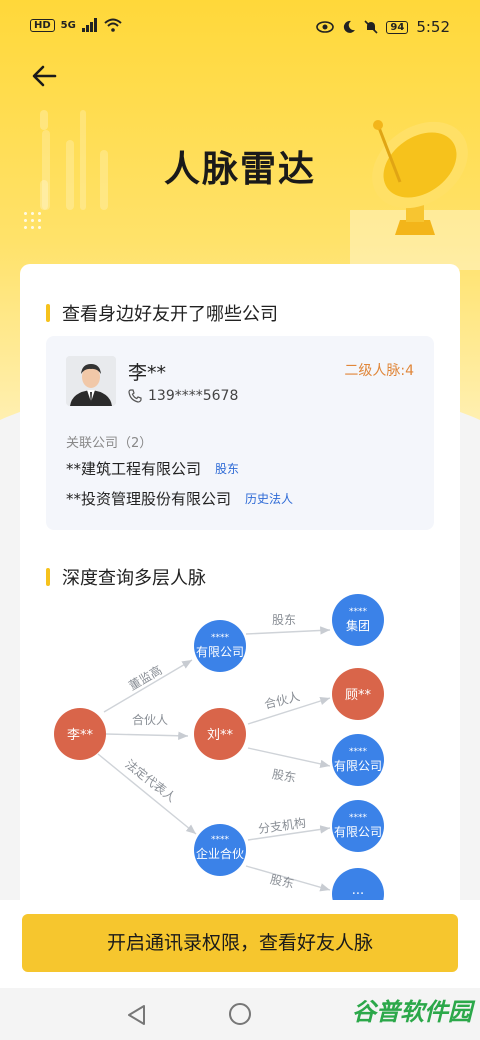 This screenshot has width=480, height=1040. I want to click on node-company-3: **** 有限公司, so click(358, 760).